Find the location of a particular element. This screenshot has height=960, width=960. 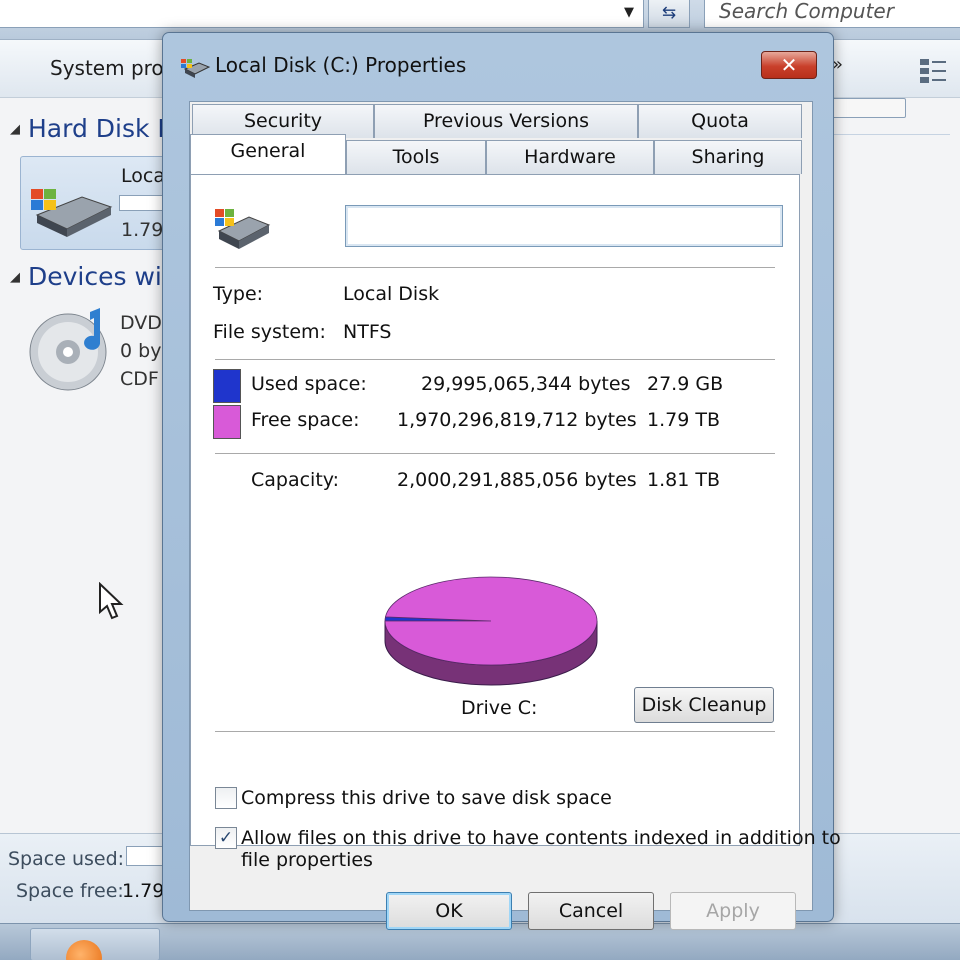

file-system-value: NTFS is located at coordinates (367, 332).